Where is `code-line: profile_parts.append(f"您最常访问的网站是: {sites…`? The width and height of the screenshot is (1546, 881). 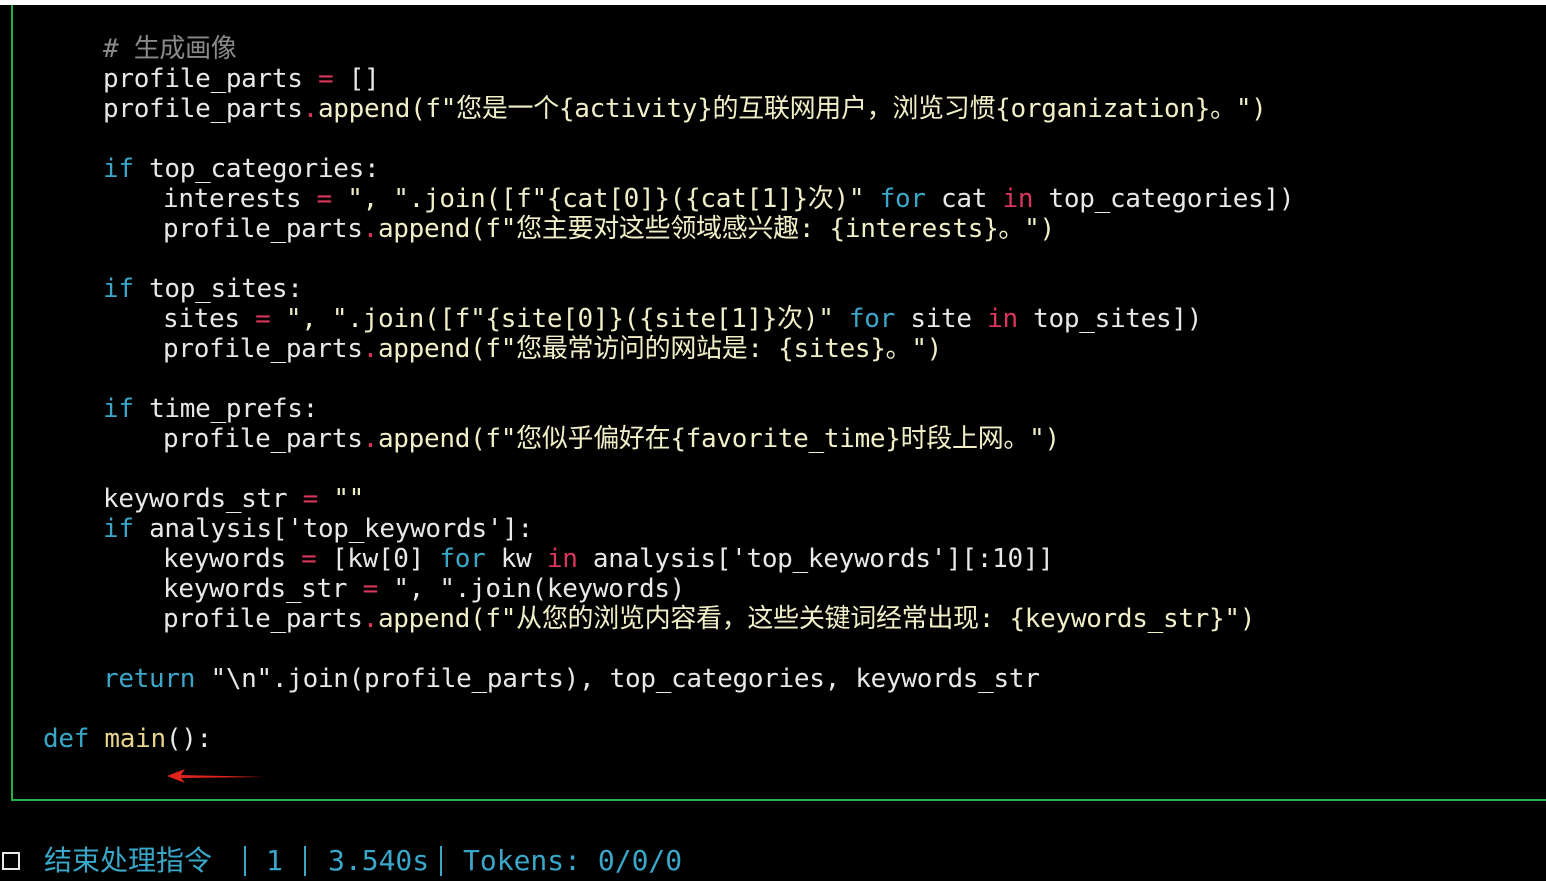 code-line: profile_parts.append(f"您最常访问的网站是: {sites… is located at coordinates (553, 349).